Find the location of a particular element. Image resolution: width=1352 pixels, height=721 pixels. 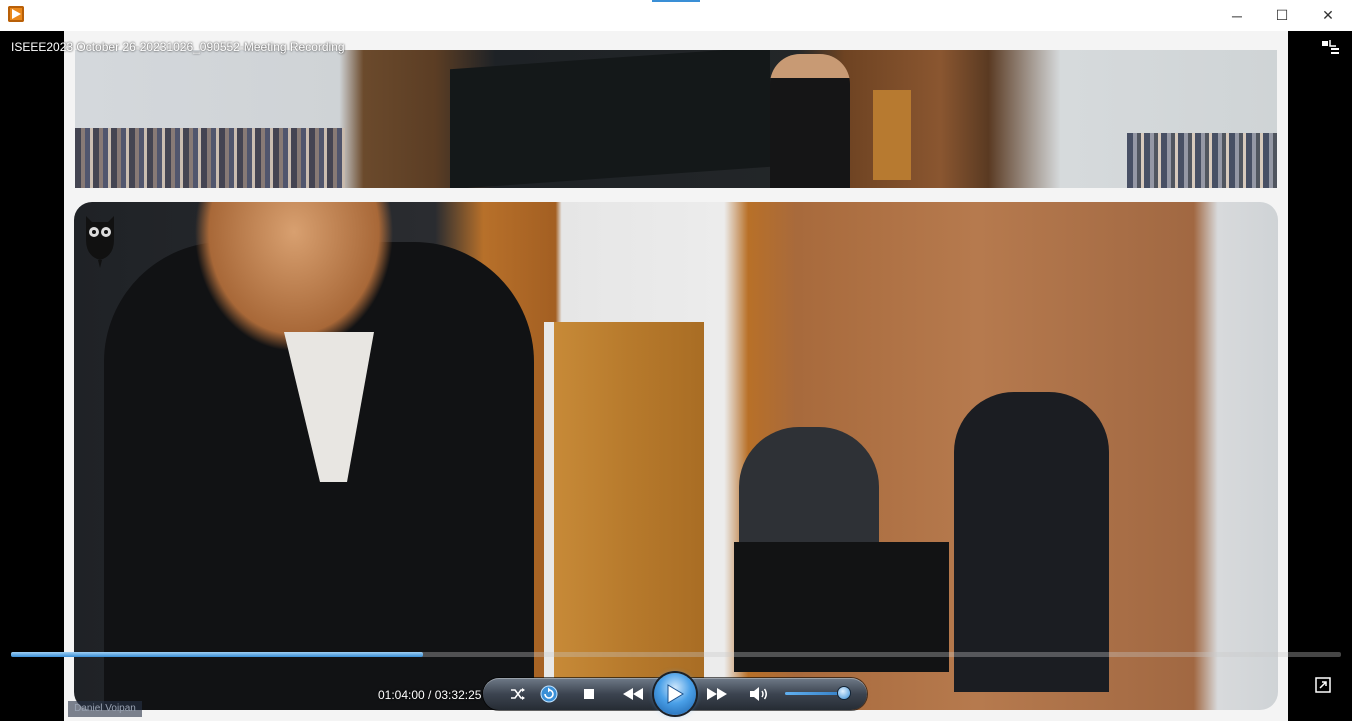

fast-forward-icon is located at coordinates (717, 694).